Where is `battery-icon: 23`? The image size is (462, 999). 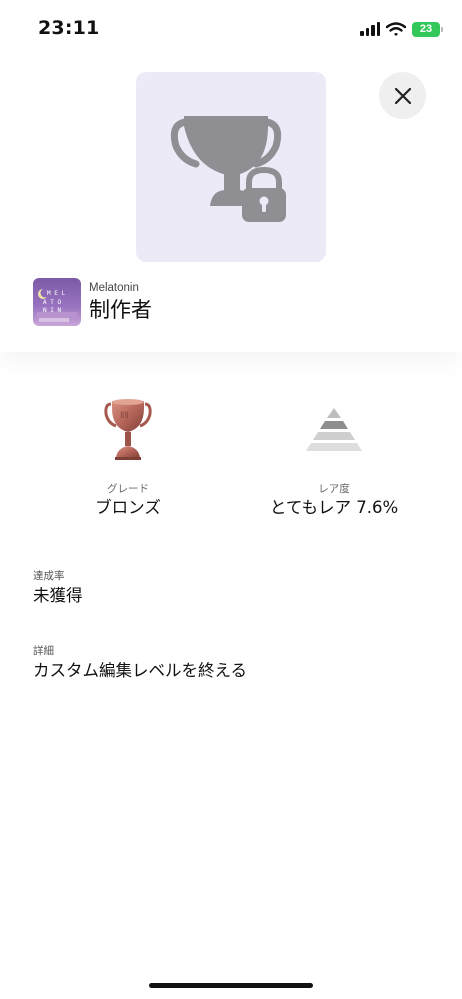
battery-icon: 23 is located at coordinates (427, 29).